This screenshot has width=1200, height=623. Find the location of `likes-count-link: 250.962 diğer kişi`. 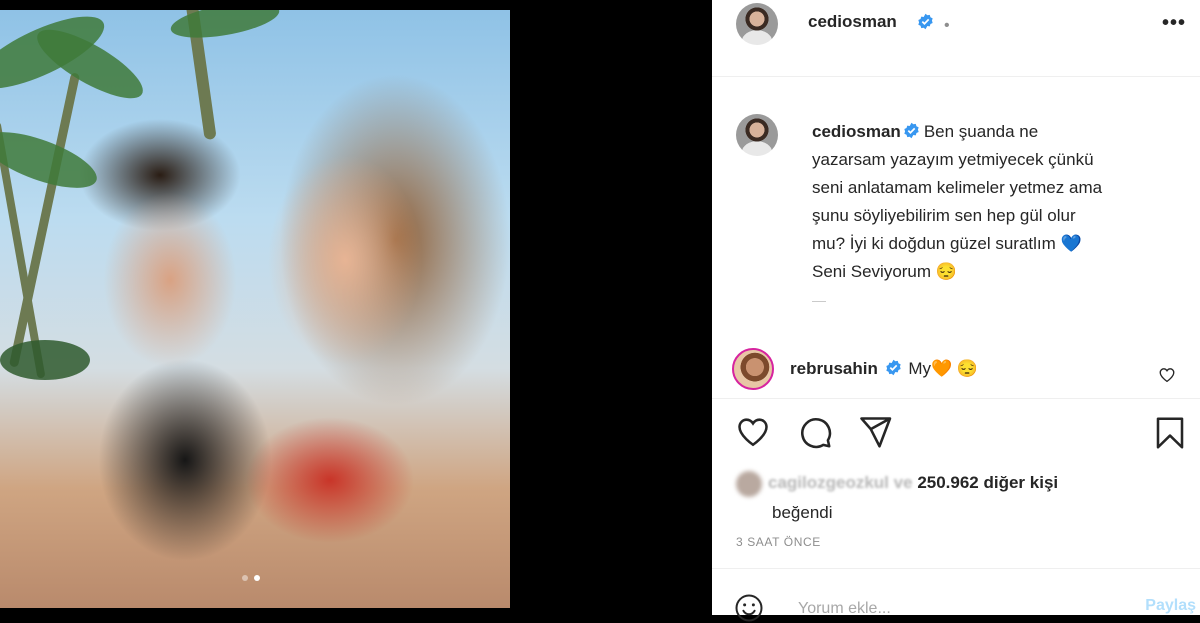

likes-count-link: 250.962 diğer kişi is located at coordinates (987, 482).